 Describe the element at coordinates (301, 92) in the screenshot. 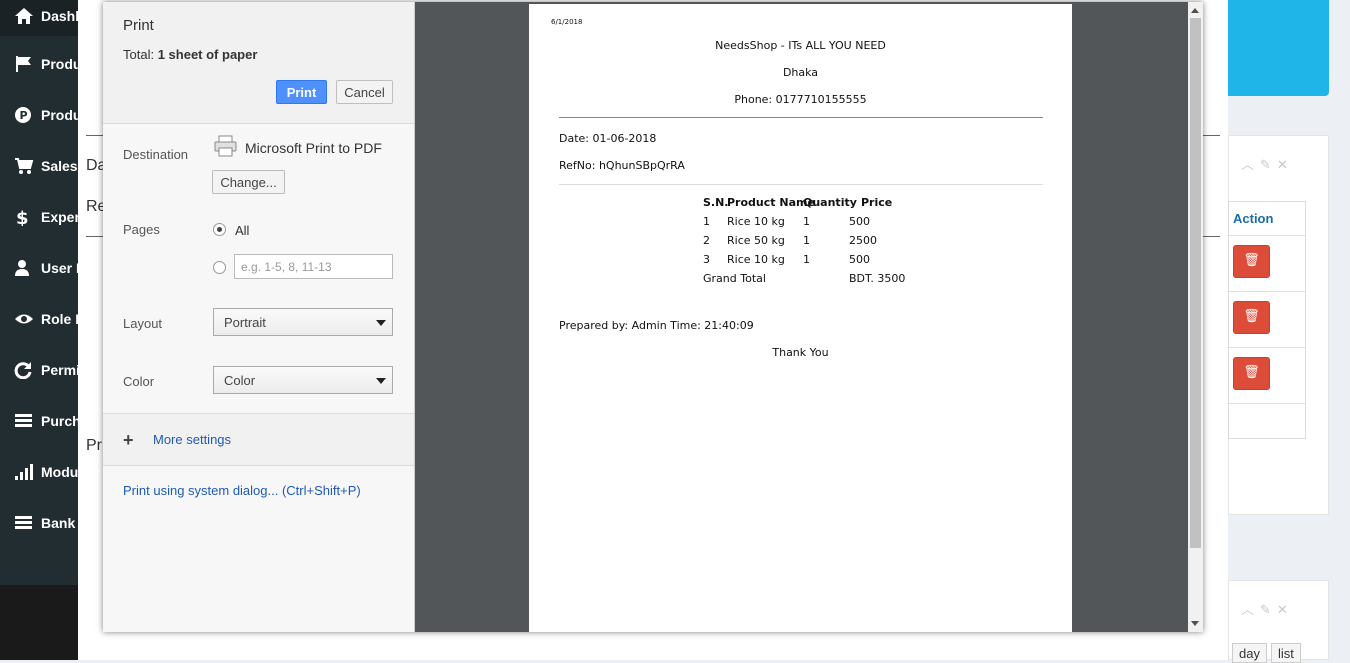

I see `print-button: Print` at that location.